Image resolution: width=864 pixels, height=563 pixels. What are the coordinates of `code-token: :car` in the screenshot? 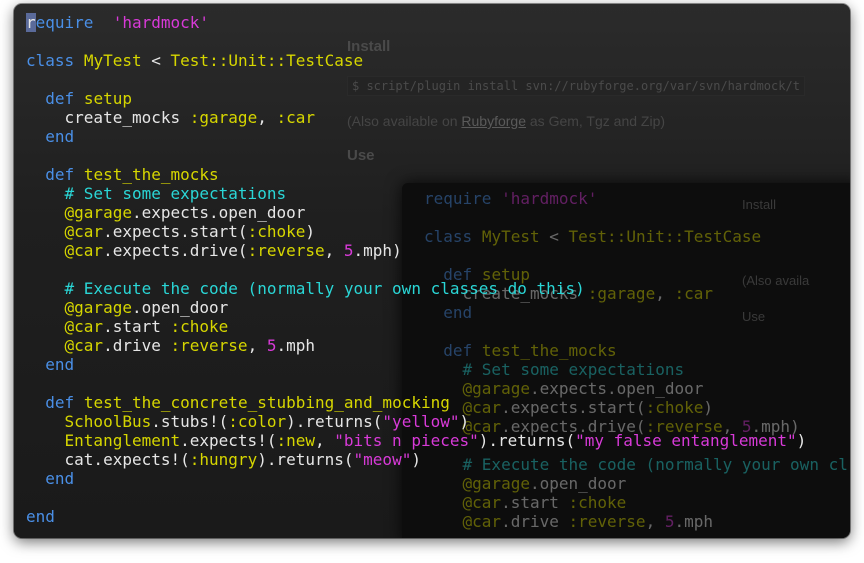 It's located at (295, 117).